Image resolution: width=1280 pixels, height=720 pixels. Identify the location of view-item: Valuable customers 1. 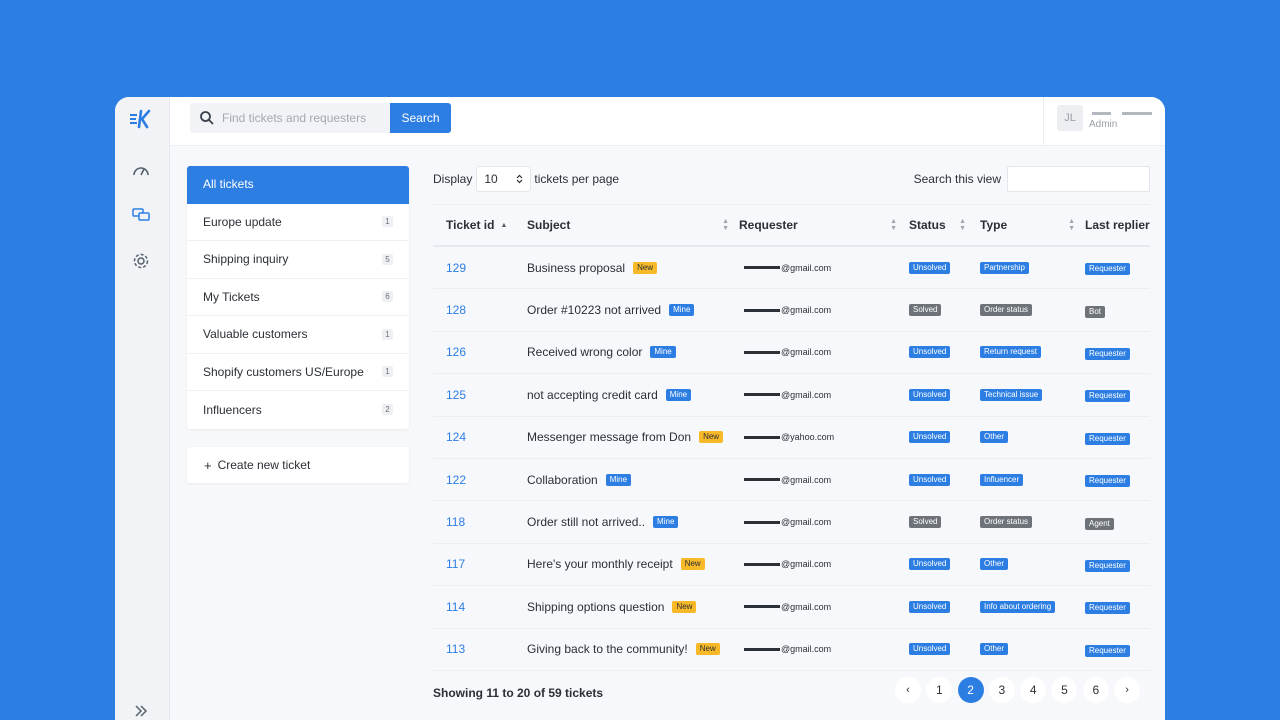
(298, 335).